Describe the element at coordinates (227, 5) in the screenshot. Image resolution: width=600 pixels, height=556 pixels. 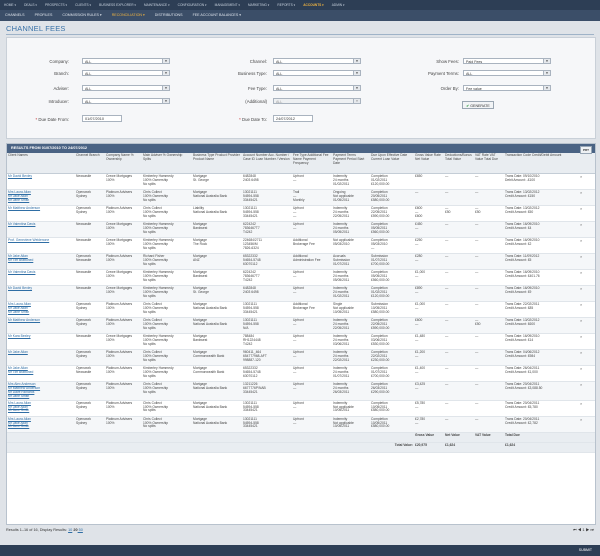
I see `topnav-item-management: MANAGEMENT ▾` at that location.